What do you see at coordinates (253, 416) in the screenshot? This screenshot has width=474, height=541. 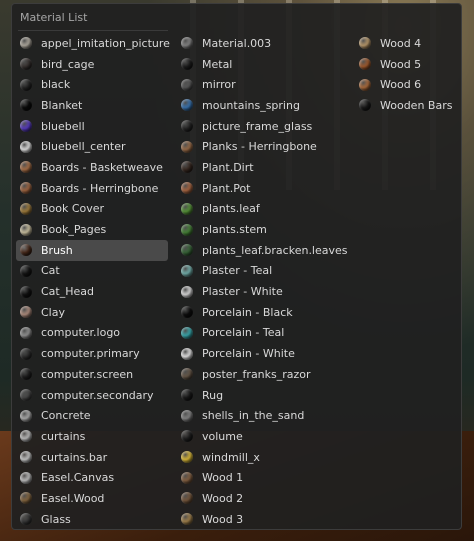 I see `material-item-label: shells_in_the_sand` at bounding box center [253, 416].